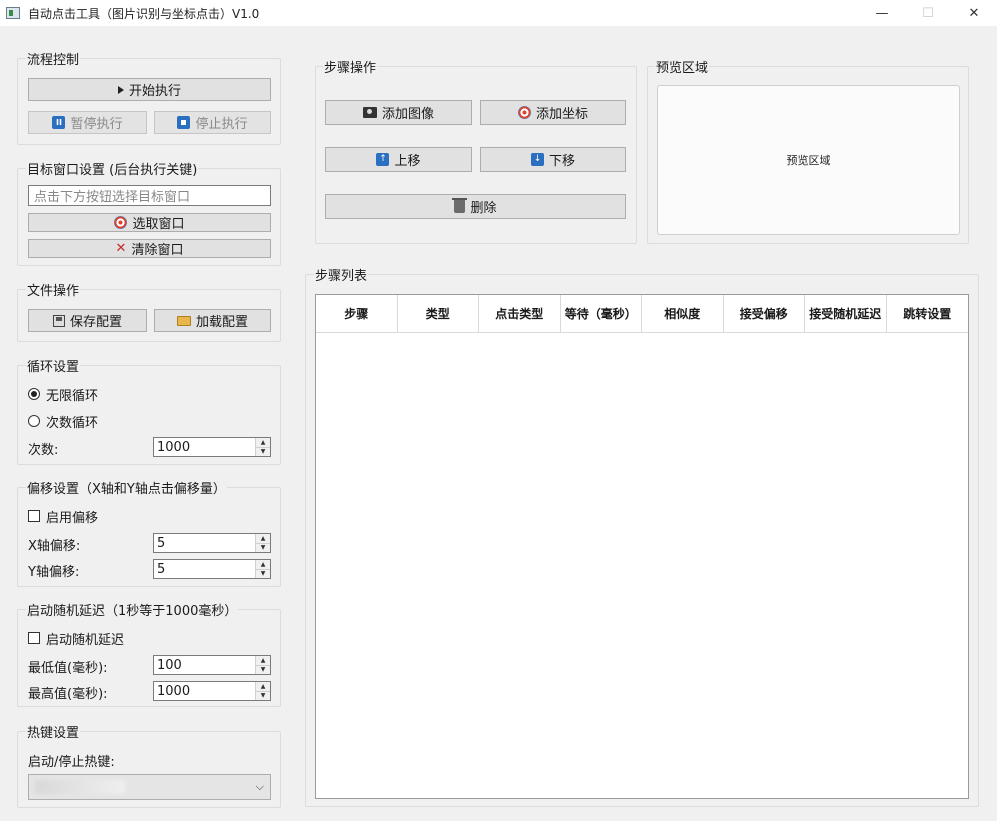  I want to click on save-config-label: 保存配置, so click(95, 322).